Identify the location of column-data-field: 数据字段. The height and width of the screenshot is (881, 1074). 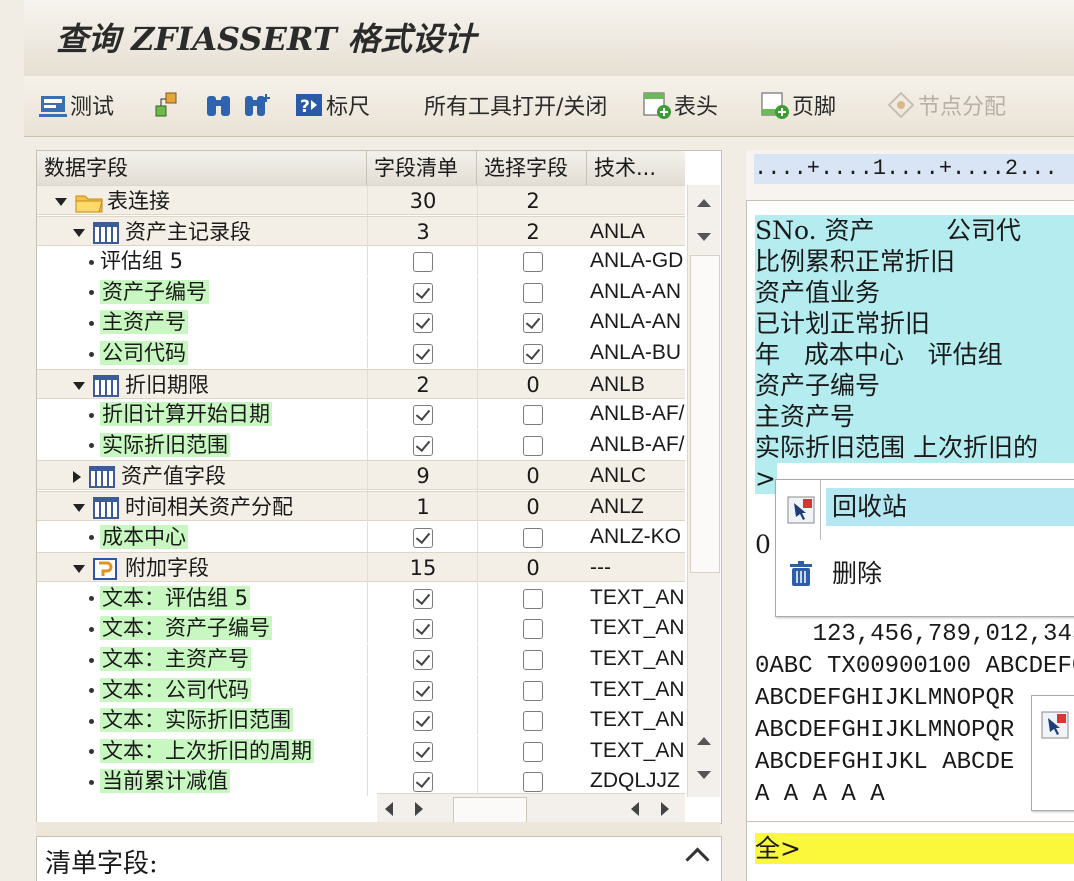
(202, 168).